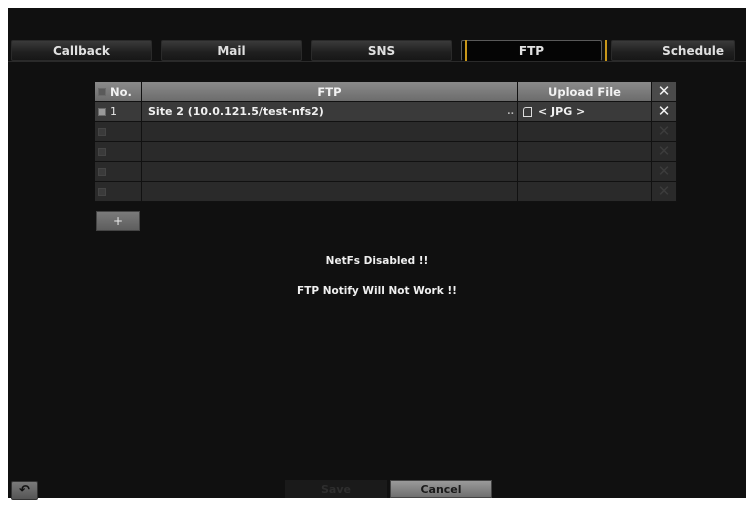  Describe the element at coordinates (118, 221) in the screenshot. I see `add-ftp-button: +` at that location.